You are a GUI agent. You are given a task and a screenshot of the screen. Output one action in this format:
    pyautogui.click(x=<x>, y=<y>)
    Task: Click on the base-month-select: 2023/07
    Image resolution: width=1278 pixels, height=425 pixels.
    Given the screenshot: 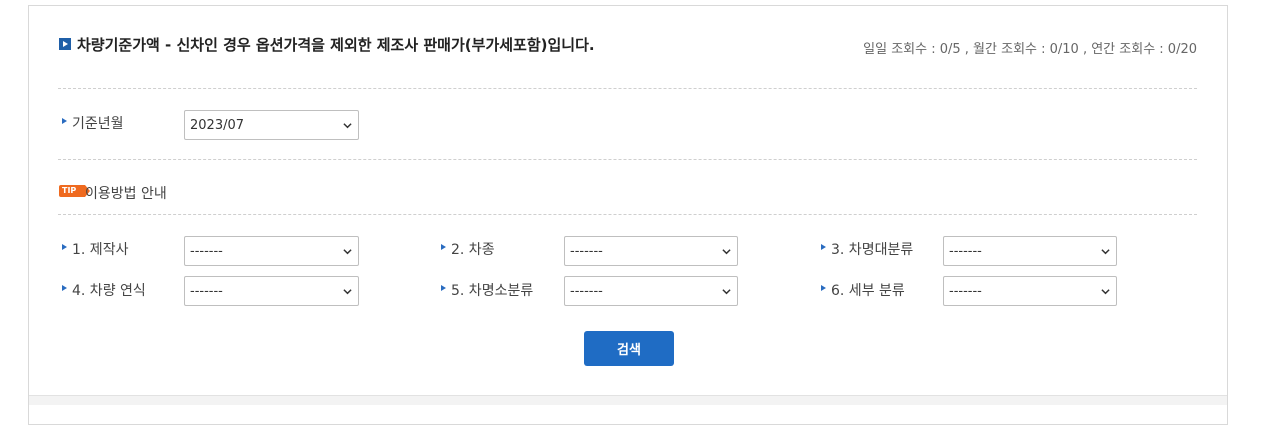 What is the action you would take?
    pyautogui.click(x=271, y=125)
    